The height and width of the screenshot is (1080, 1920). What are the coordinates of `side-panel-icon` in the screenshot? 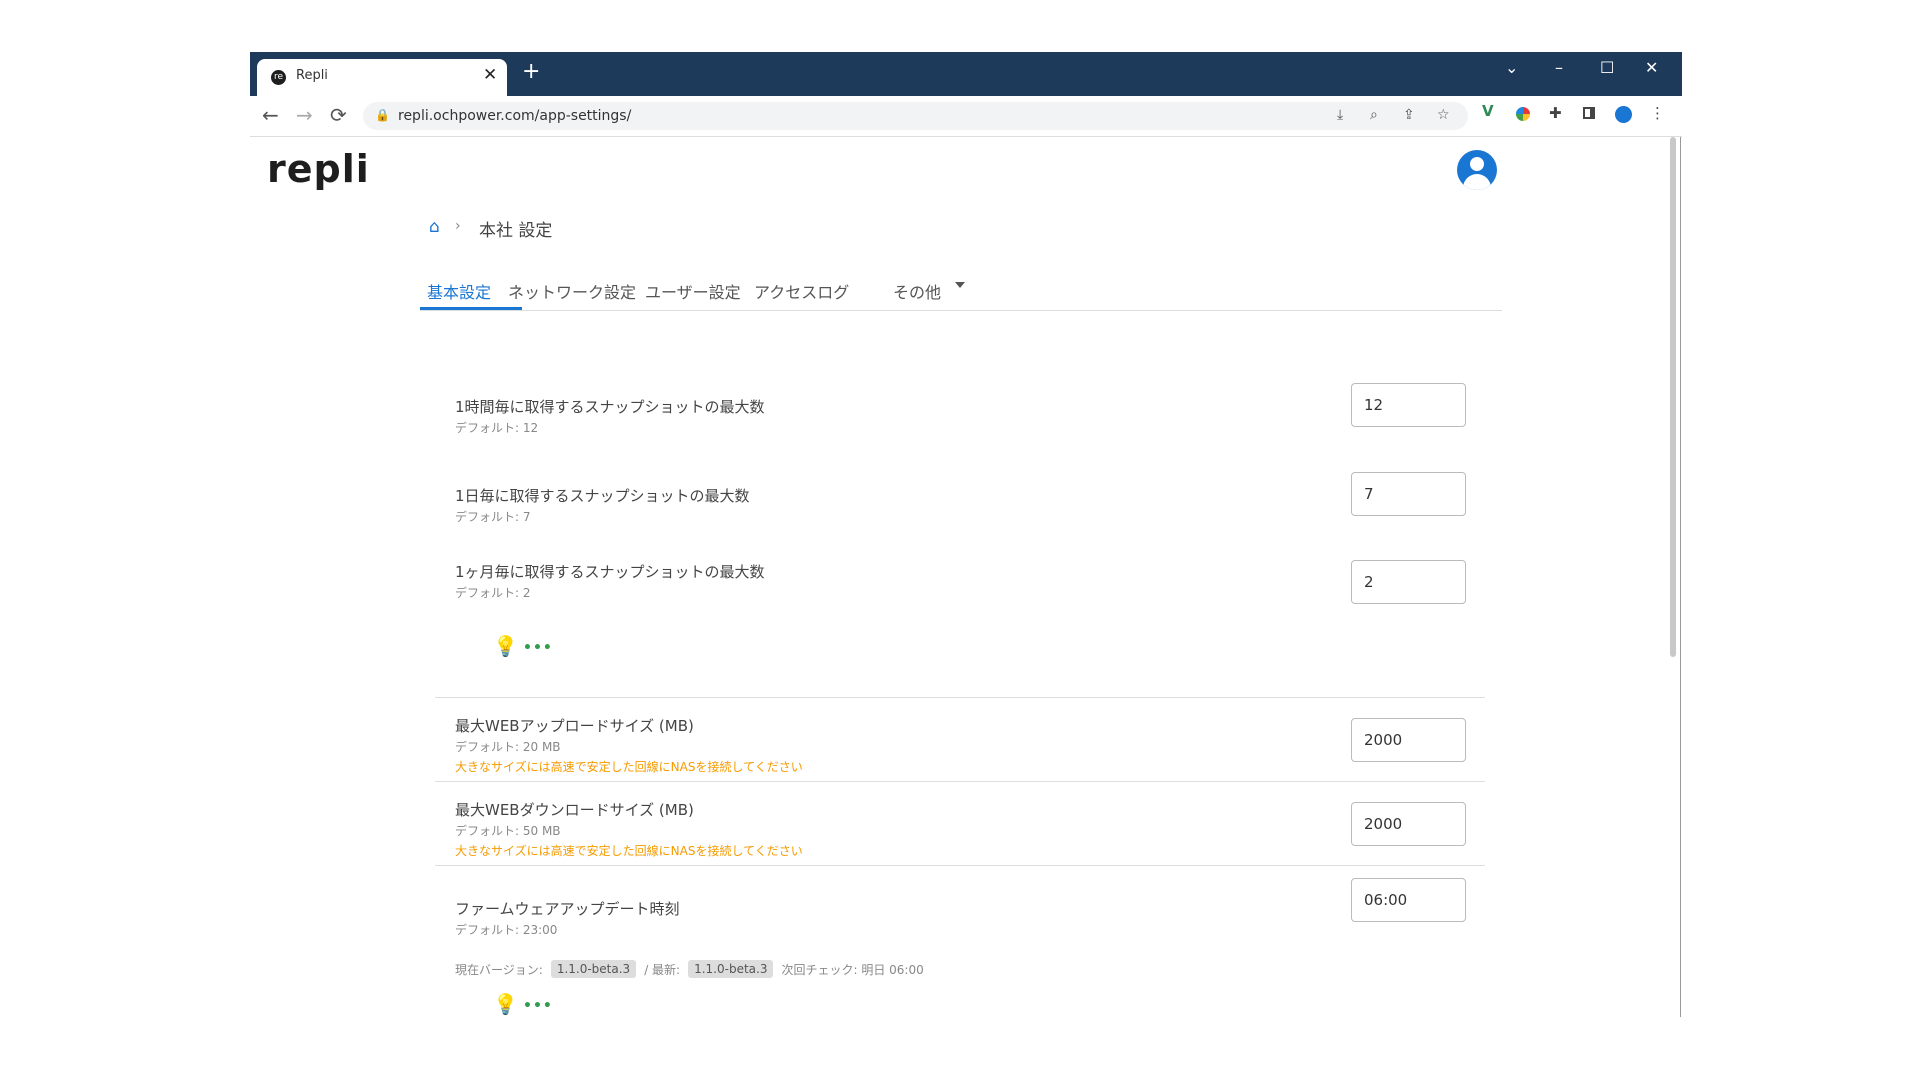 It's located at (1589, 113).